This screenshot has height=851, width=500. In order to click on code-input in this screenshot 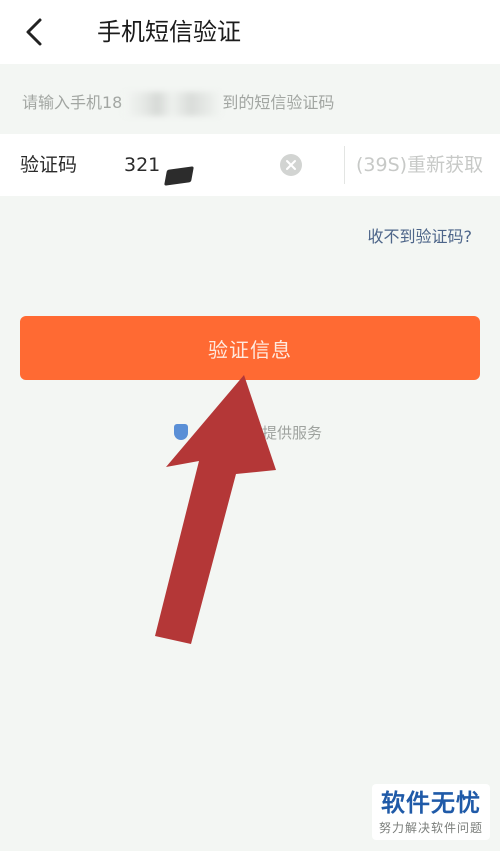, I will do `click(194, 165)`.